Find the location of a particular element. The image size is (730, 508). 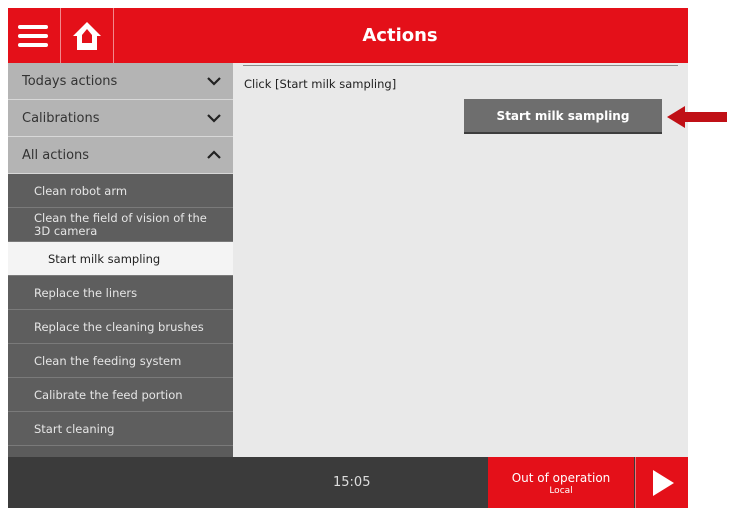

status-sub-label: Local is located at coordinates (561, 491).